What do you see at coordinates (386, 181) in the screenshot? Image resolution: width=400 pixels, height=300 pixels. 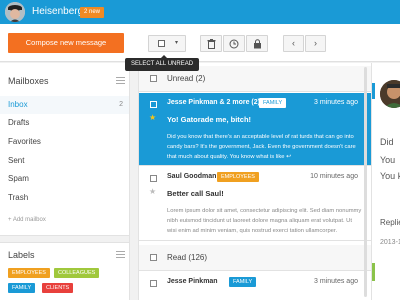 I see `reading-pane: Did You You k Replie 2013-1` at bounding box center [386, 181].